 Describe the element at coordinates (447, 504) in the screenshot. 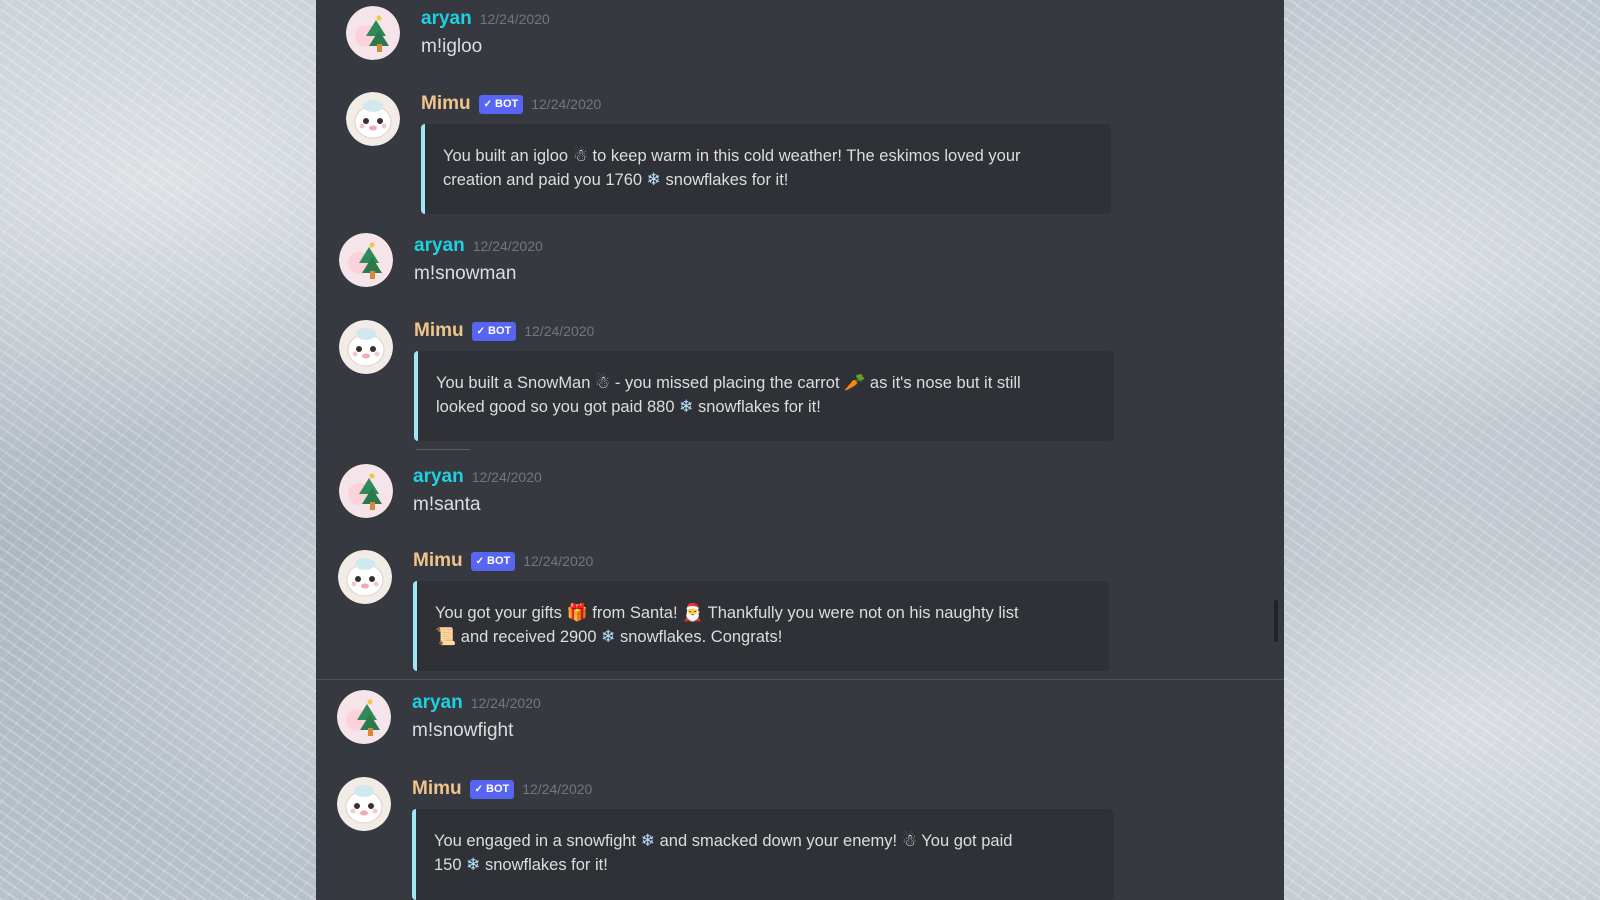

I see `message-text: m!santa` at that location.